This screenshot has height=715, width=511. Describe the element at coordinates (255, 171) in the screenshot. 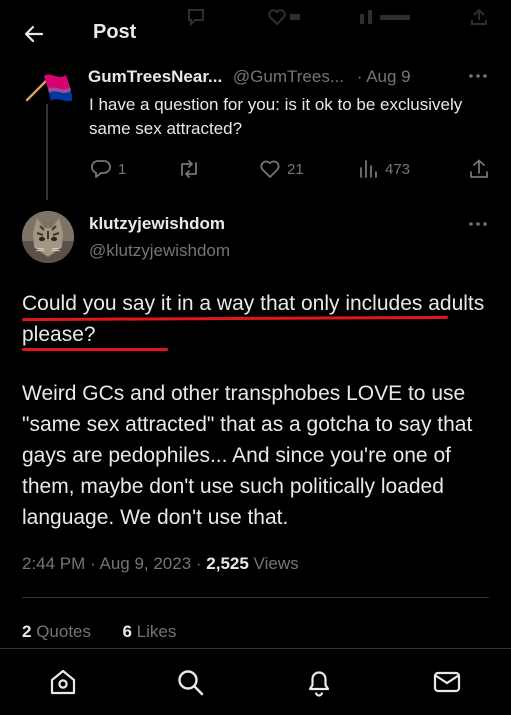

I see `parent-action-bar: 1 21 473` at that location.